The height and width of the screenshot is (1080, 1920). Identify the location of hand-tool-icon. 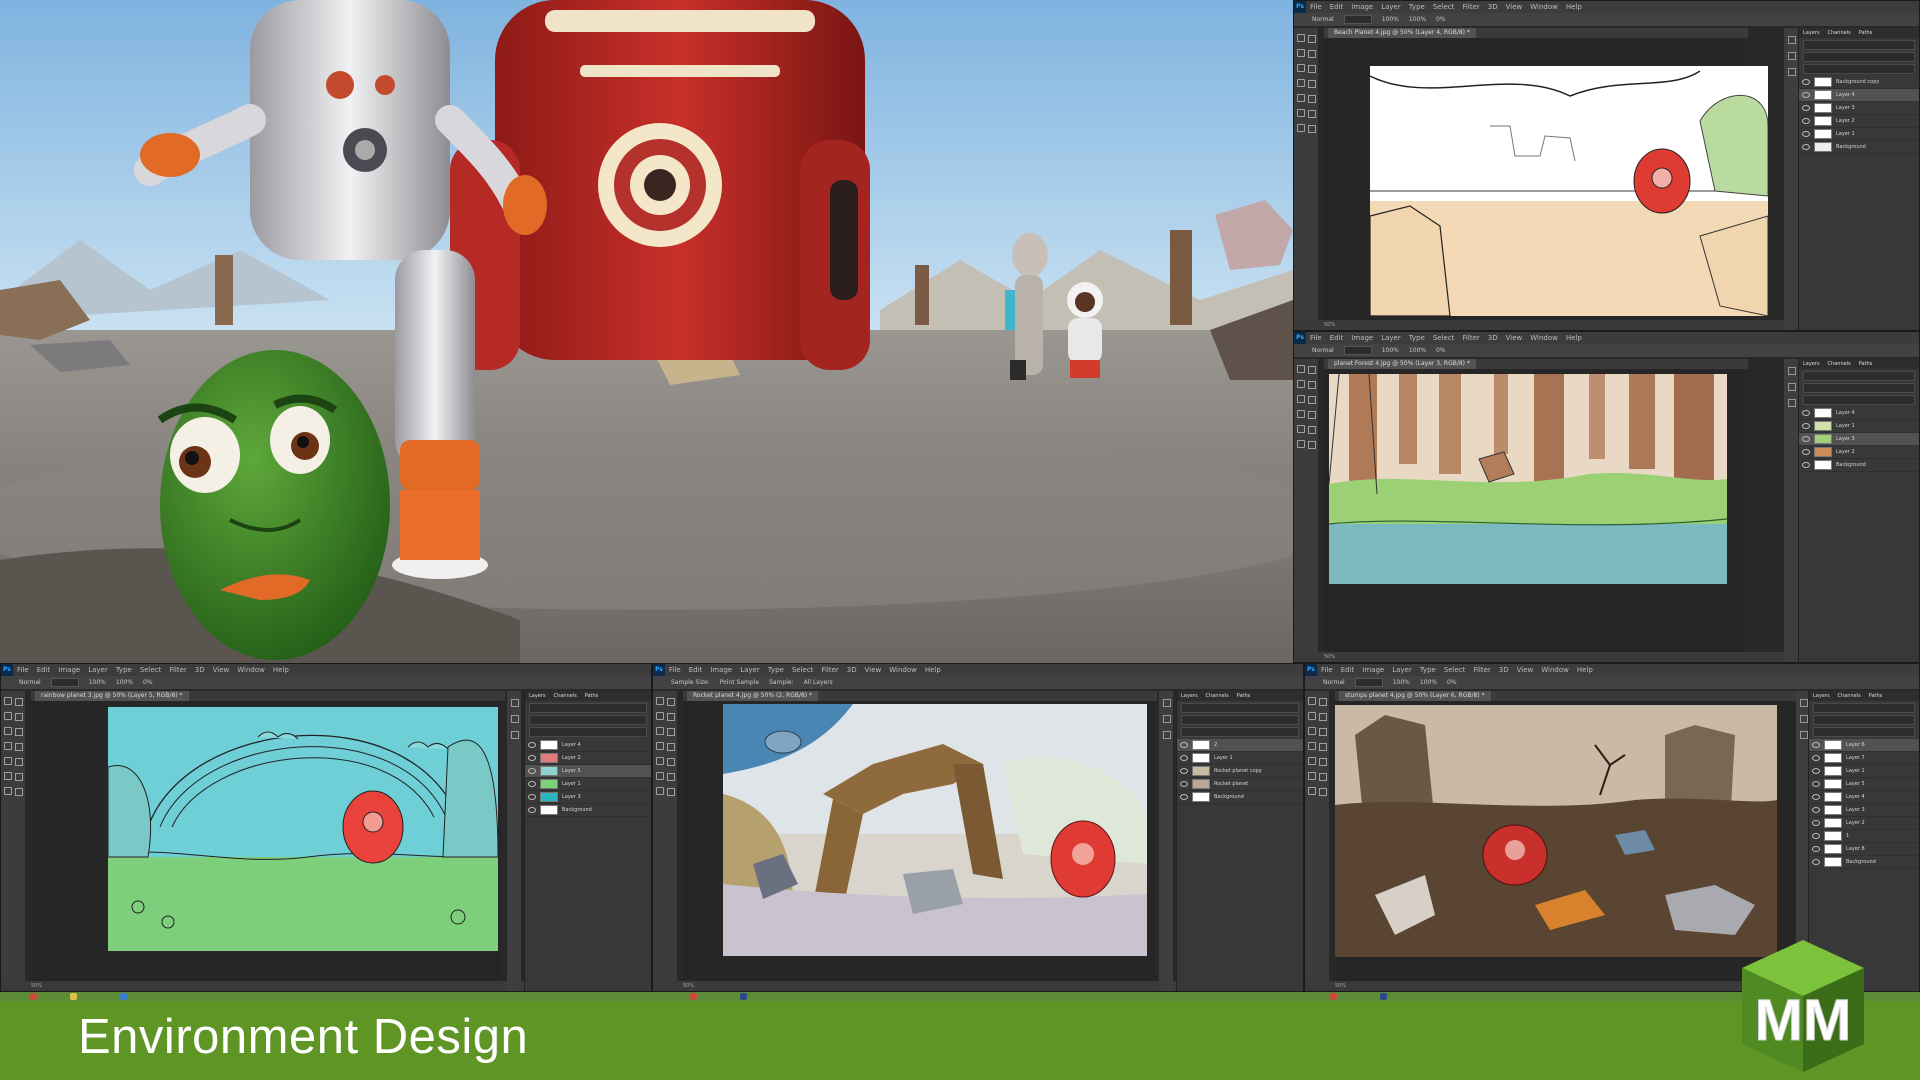
(1301, 128).